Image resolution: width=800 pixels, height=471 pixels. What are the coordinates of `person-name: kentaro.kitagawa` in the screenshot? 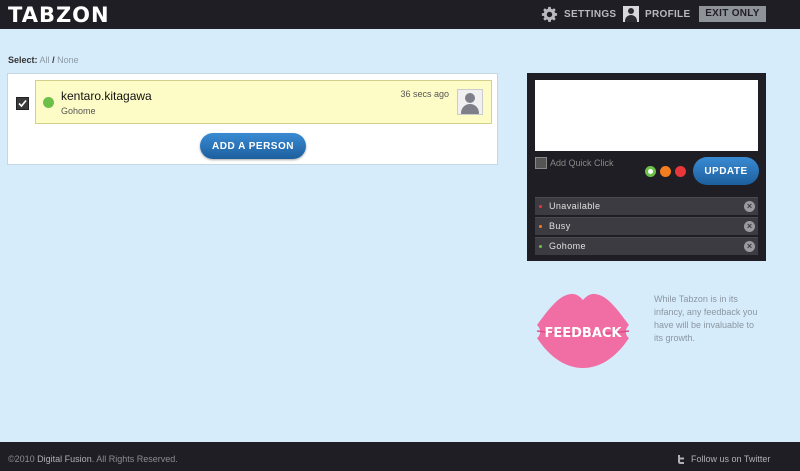 It's located at (106, 96).